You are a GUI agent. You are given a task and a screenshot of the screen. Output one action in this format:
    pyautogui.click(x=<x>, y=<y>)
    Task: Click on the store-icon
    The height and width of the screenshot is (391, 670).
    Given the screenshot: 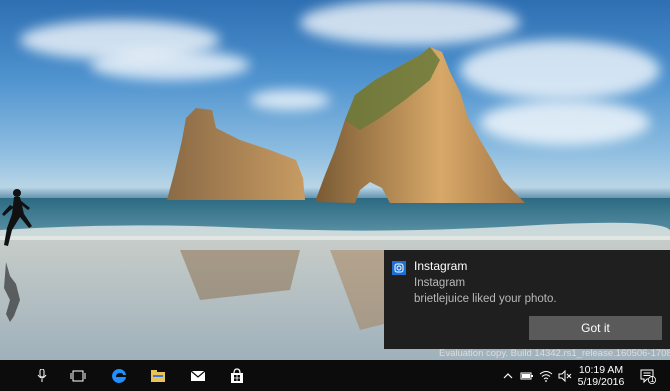 What is the action you would take?
    pyautogui.click(x=237, y=375)
    